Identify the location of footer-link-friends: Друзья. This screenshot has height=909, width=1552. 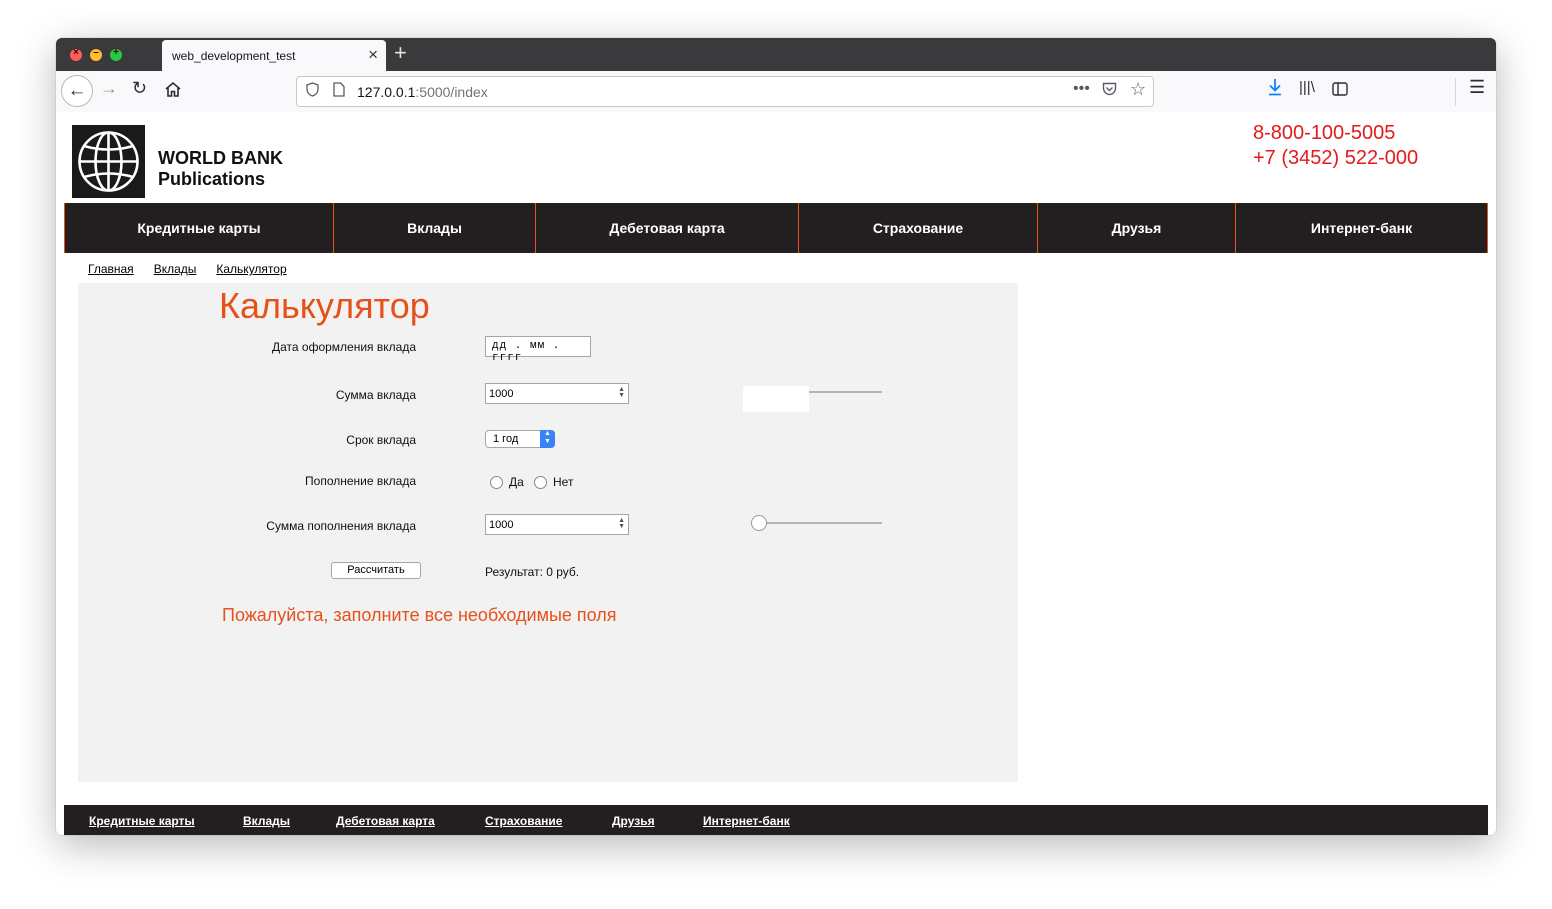
(633, 821).